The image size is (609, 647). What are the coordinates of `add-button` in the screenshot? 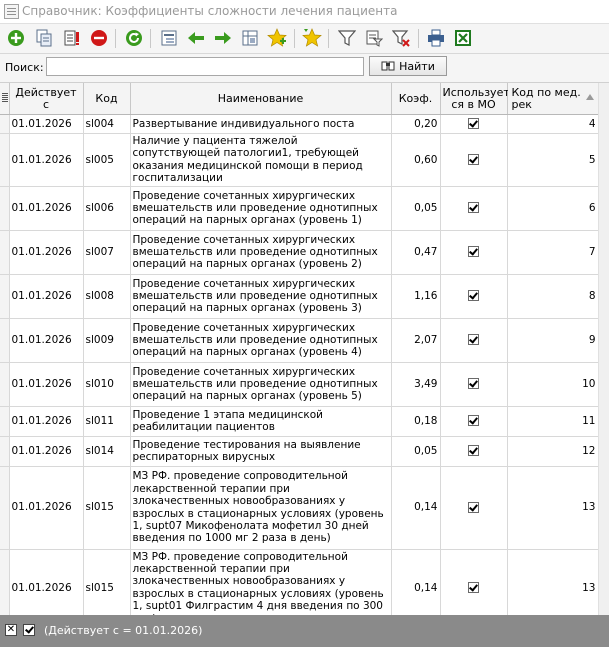 It's located at (16, 38).